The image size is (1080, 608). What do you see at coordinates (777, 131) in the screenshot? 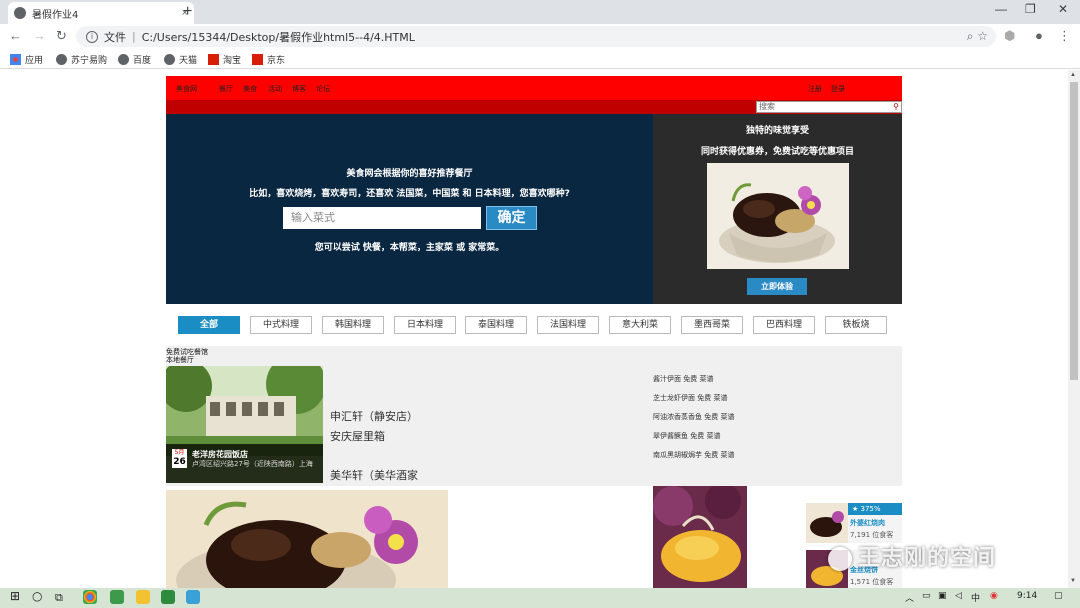
I see `promo-title: 独特的味觉享受` at bounding box center [777, 131].